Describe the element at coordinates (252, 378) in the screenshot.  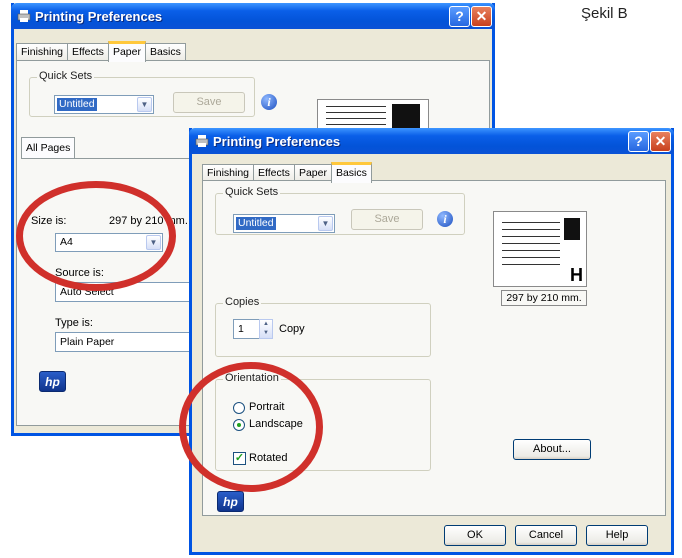
I see `front-orientation-label: Orientation` at that location.